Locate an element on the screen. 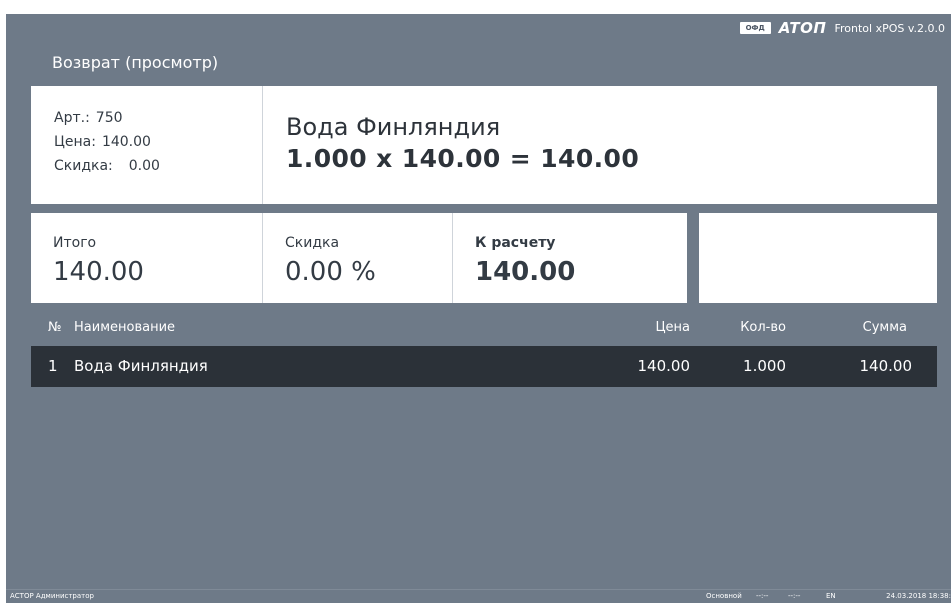 This screenshot has width=951, height=603. row-sum: 140.00 is located at coordinates (886, 366).